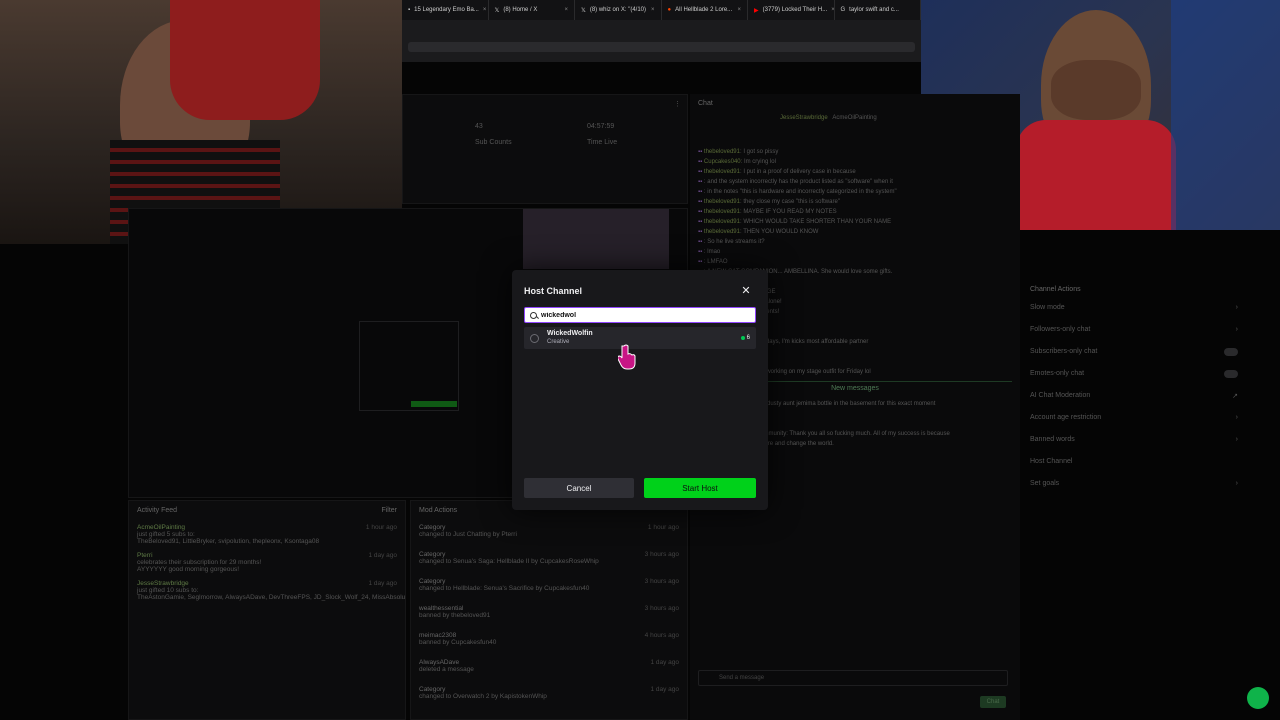 This screenshot has width=1280, height=720. I want to click on floating-action-button, so click(1258, 698).